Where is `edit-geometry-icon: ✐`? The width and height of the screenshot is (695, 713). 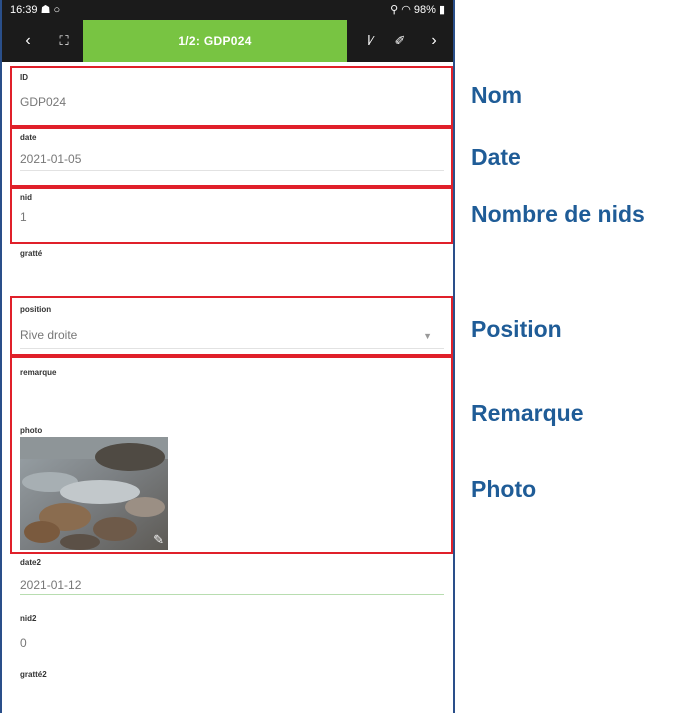
edit-geometry-icon: ✐ is located at coordinates (400, 41).